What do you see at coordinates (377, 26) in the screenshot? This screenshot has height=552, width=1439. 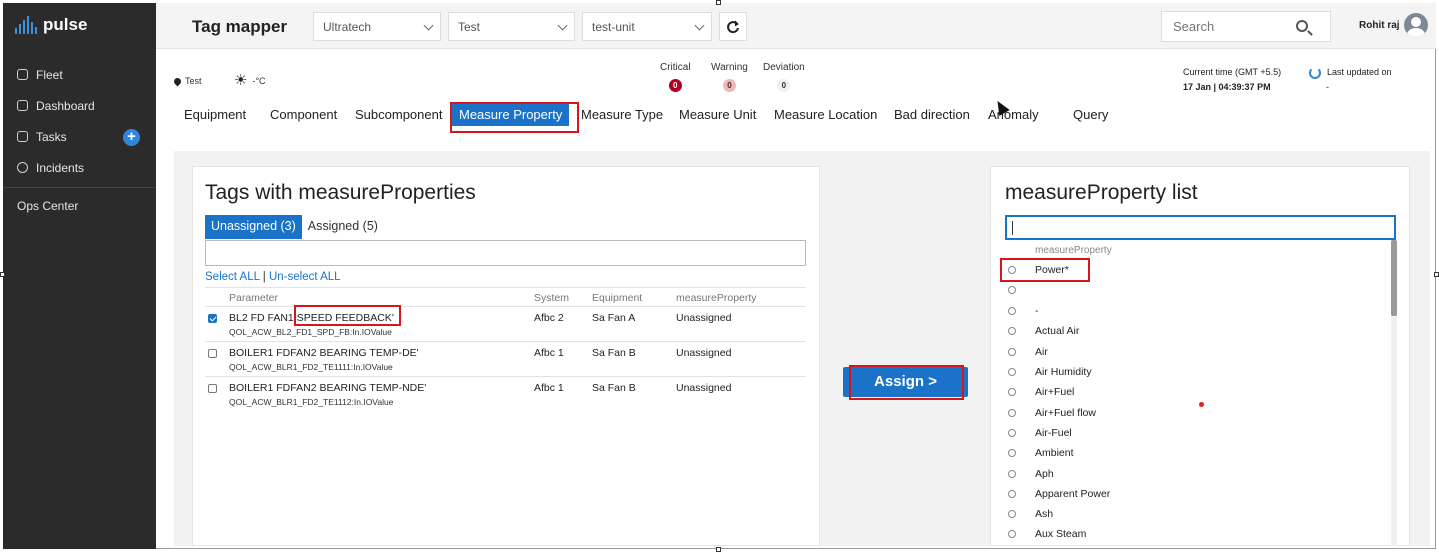 I see `company-dropdown: Ultratech` at bounding box center [377, 26].